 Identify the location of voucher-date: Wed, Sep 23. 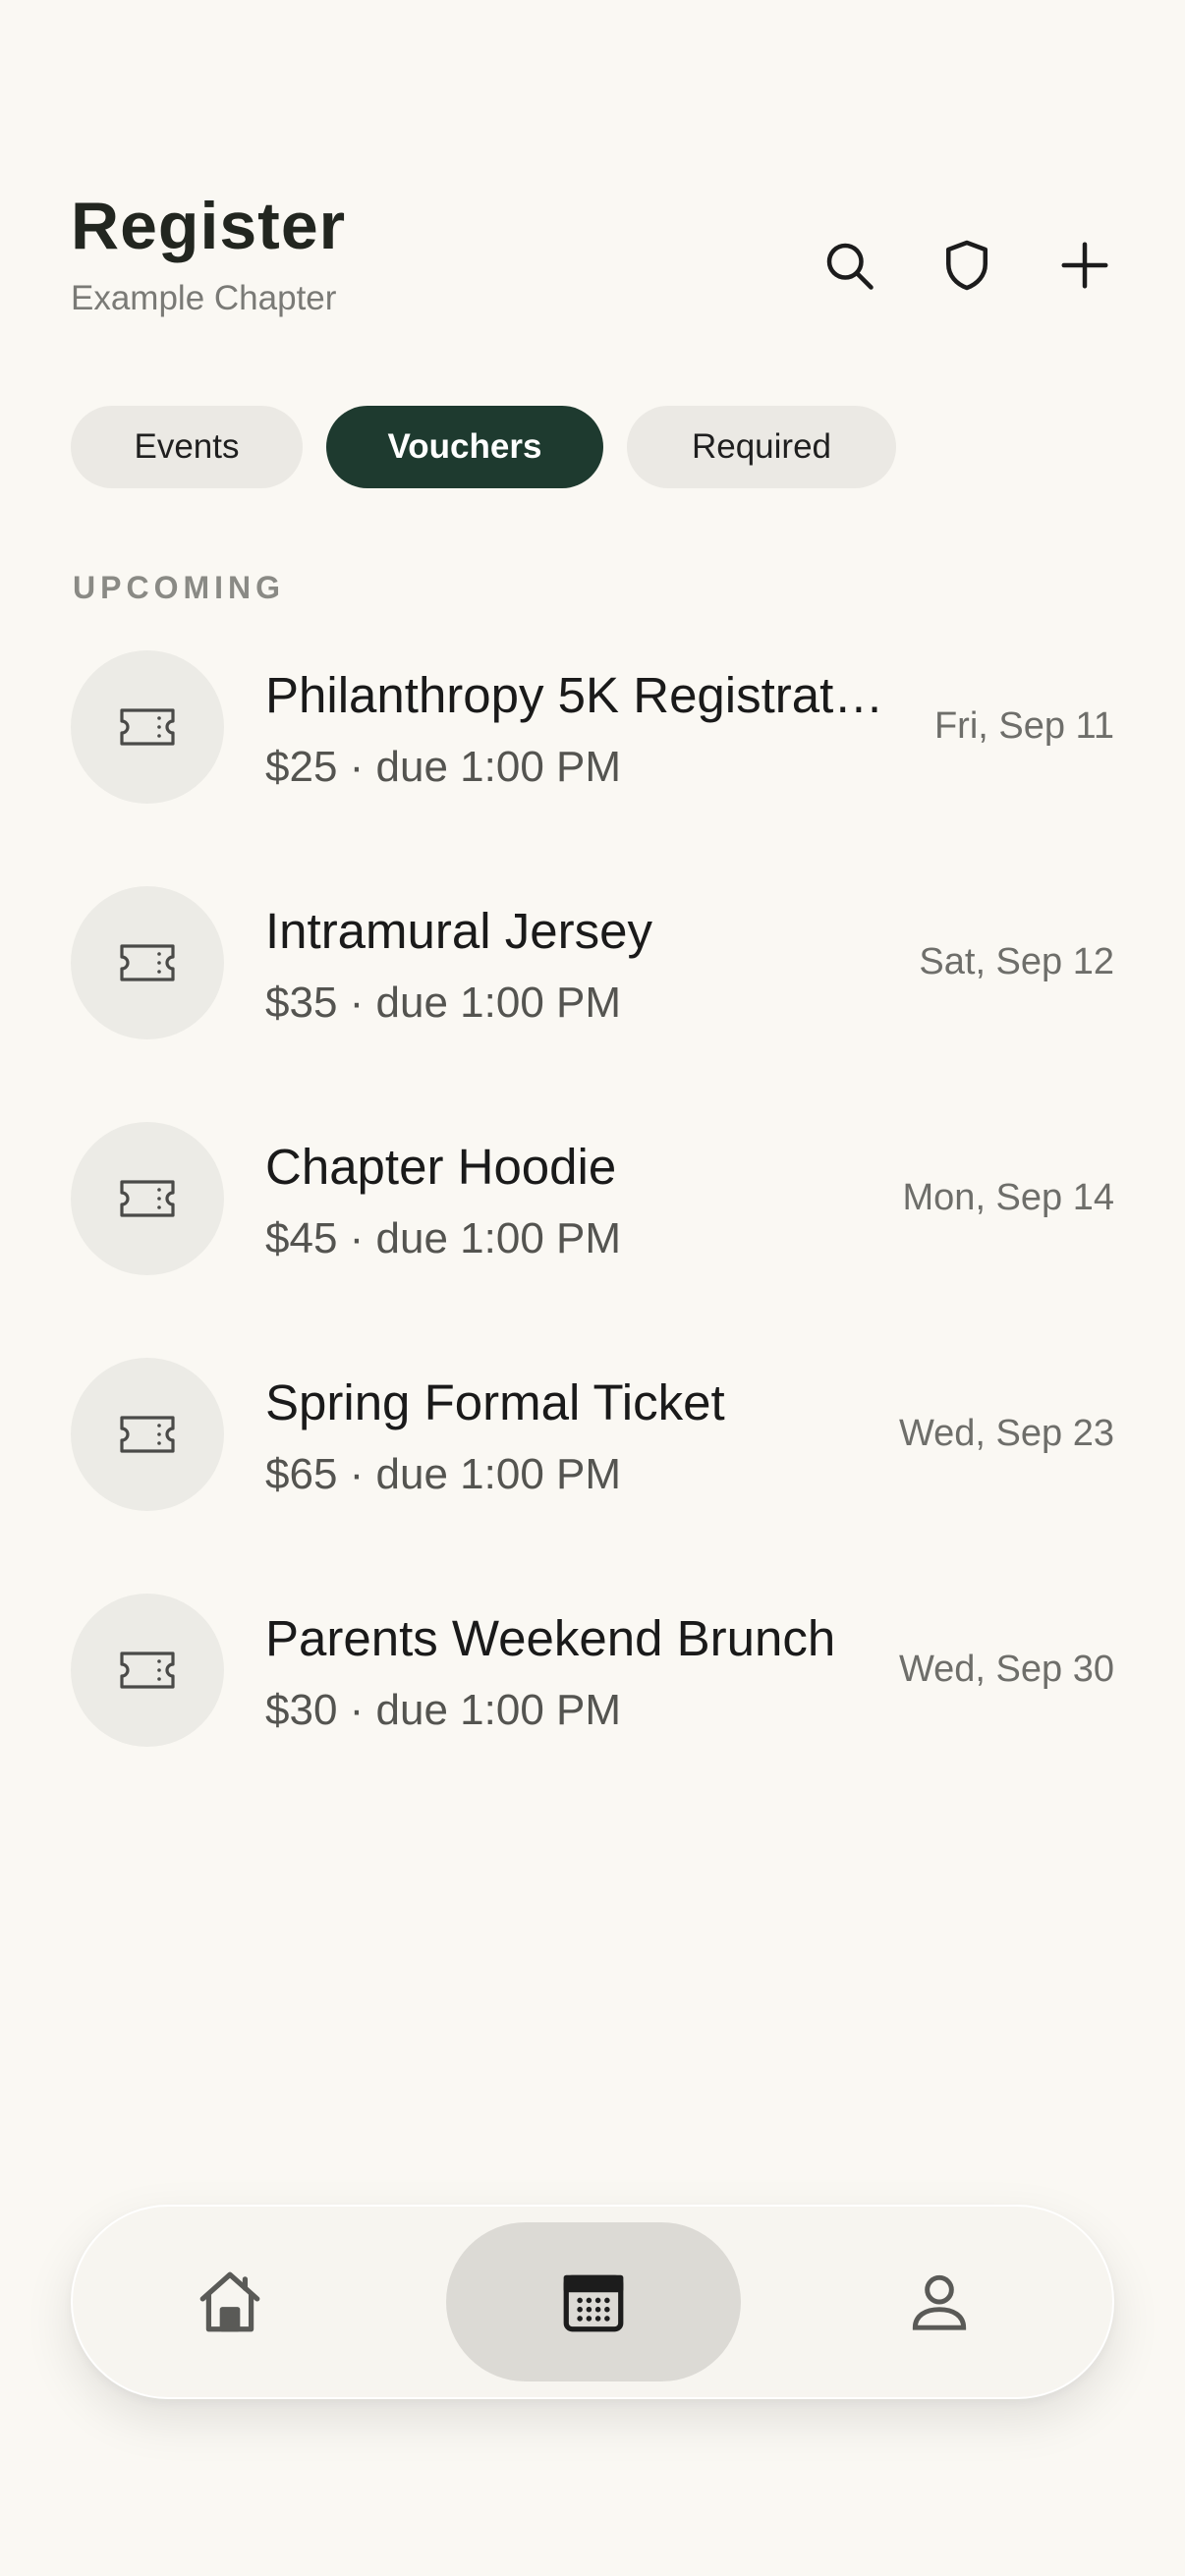
(1006, 1433).